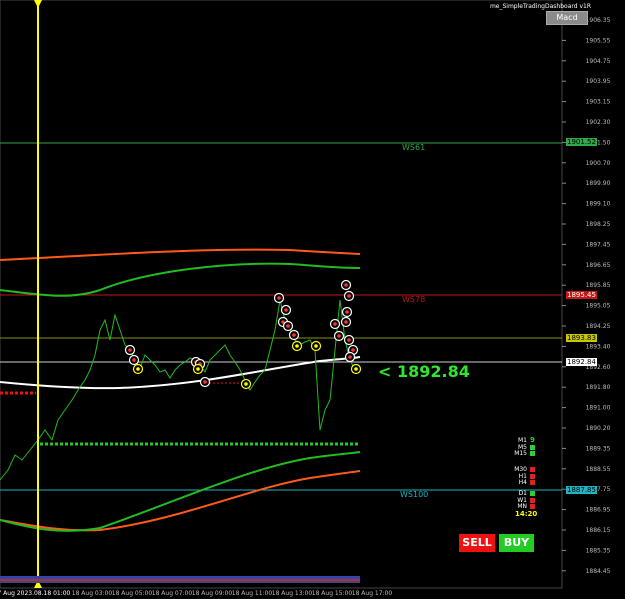 Image resolution: width=625 pixels, height=599 pixels. Describe the element at coordinates (567, 18) in the screenshot. I see `macd-button: Macd` at that location.